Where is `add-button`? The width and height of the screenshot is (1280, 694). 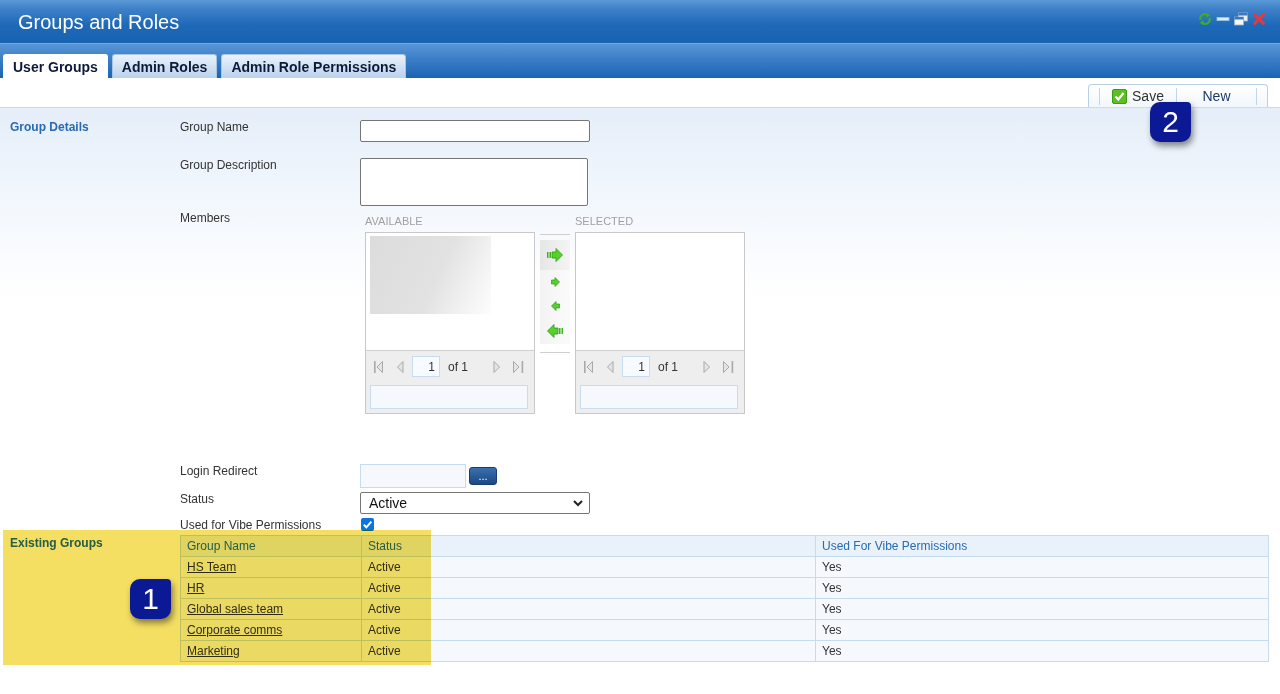
add-button is located at coordinates (555, 282).